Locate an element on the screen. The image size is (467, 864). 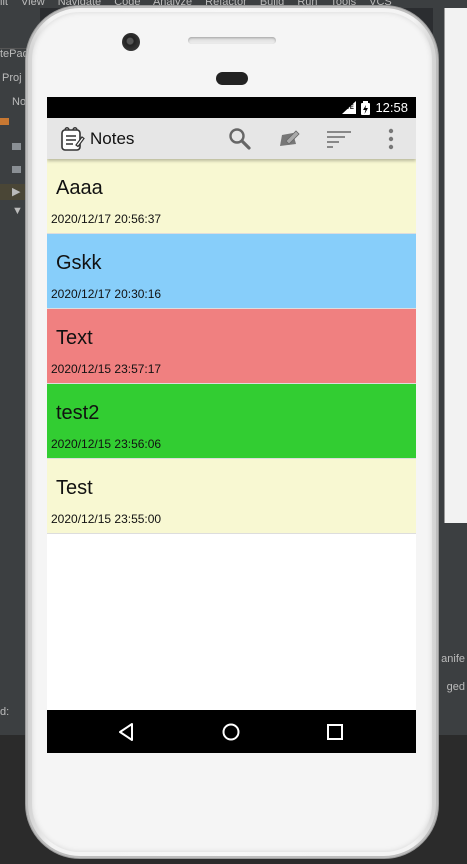
proximity-sensor is located at coordinates (232, 78).